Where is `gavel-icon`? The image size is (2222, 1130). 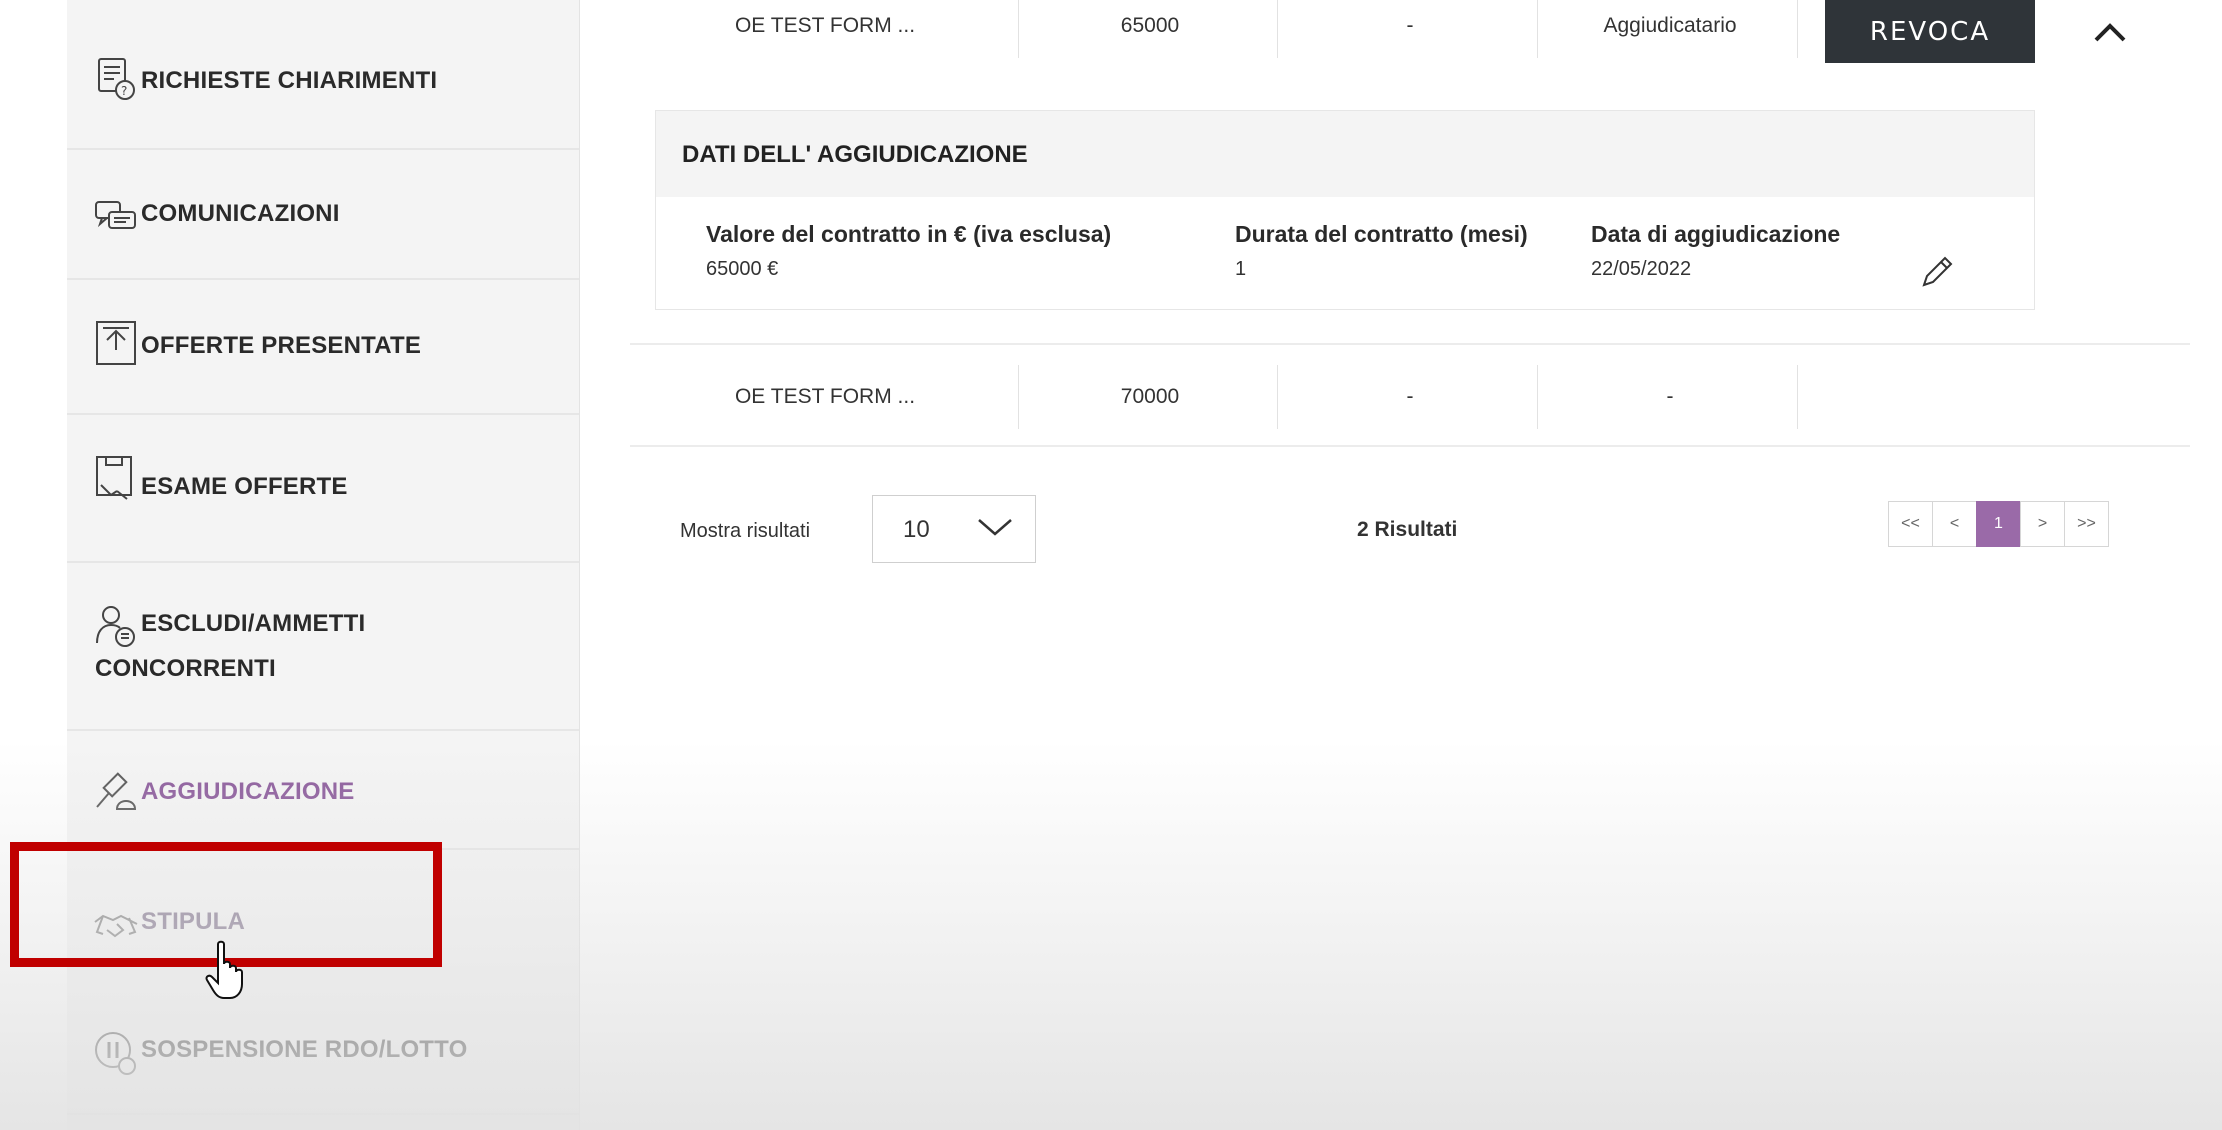 gavel-icon is located at coordinates (116, 792).